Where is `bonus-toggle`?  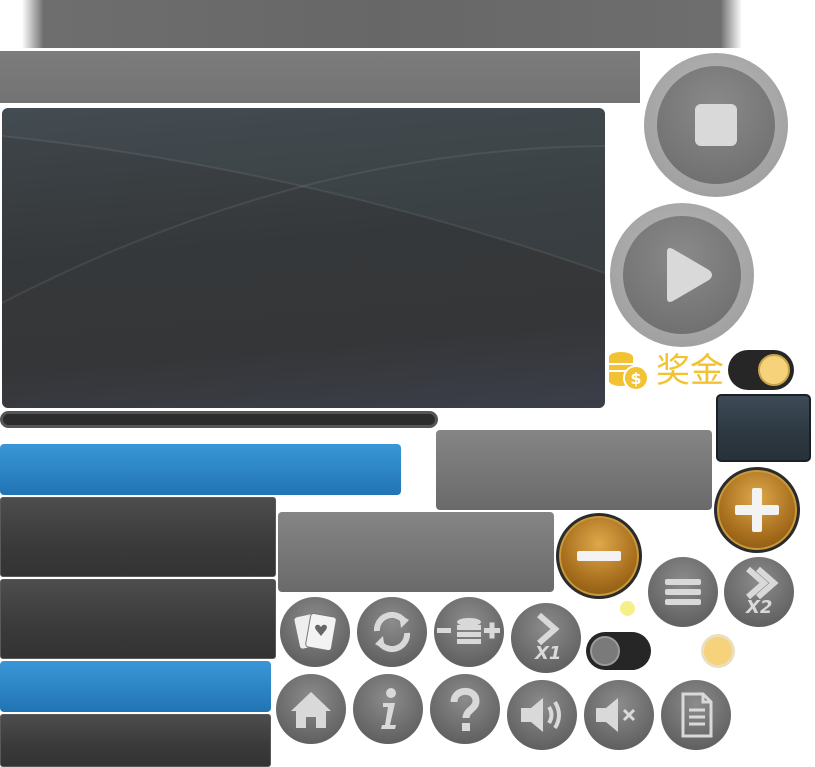
bonus-toggle is located at coordinates (761, 370).